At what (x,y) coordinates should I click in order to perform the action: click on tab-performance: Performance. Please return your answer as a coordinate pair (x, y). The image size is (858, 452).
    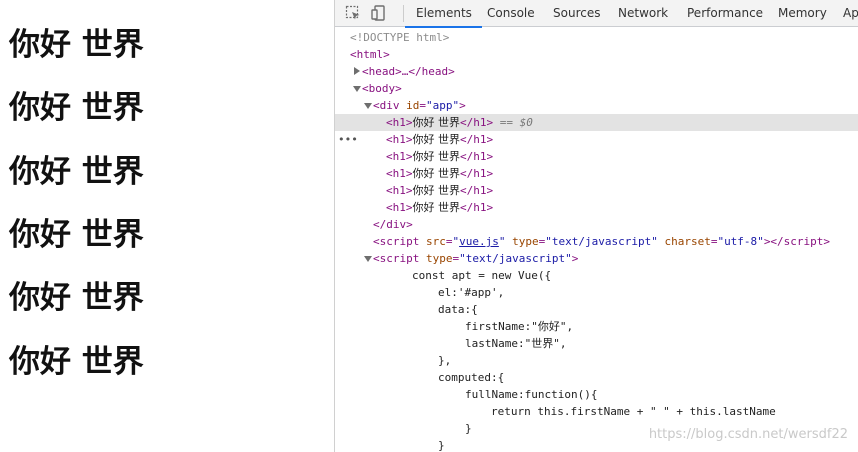
    Looking at the image, I should click on (725, 13).